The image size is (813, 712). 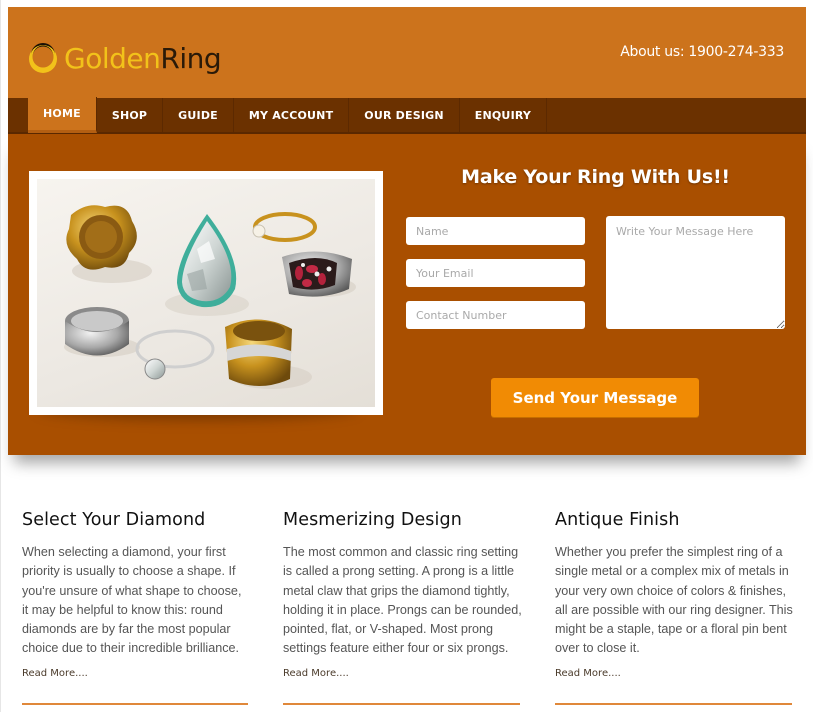 I want to click on hero-title: Make Your Ring With Us!!, so click(x=595, y=177).